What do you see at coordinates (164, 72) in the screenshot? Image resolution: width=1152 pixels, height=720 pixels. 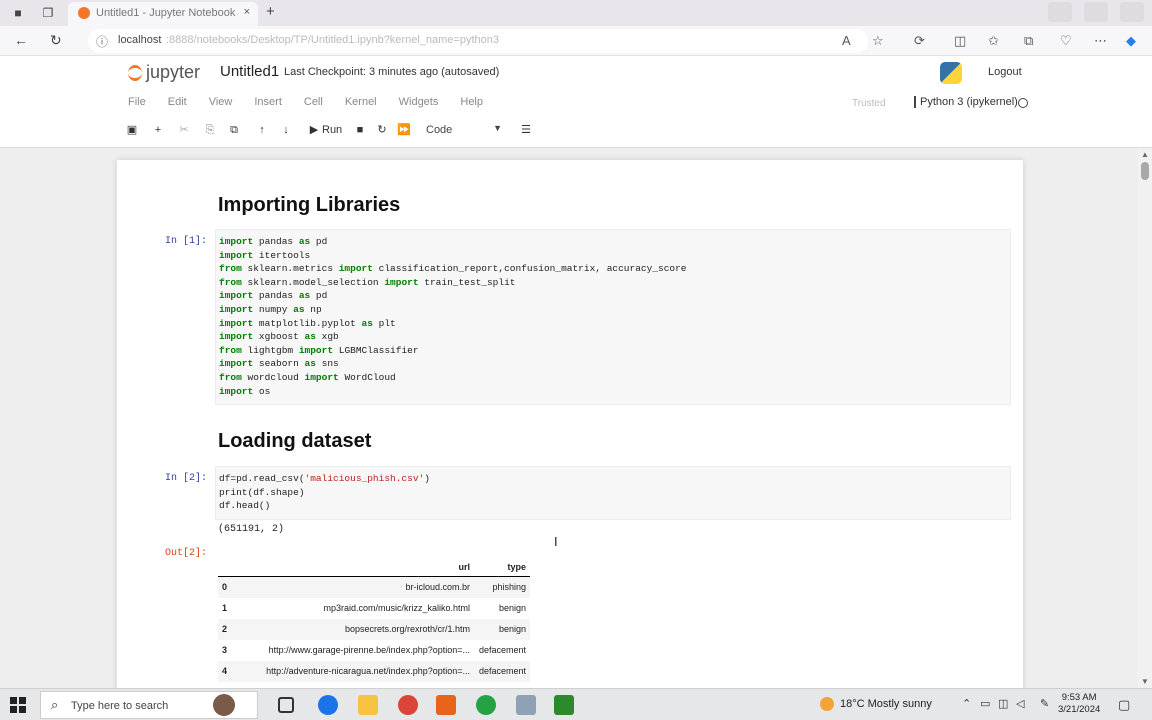 I see `jupyter-logo: jupyter` at bounding box center [164, 72].